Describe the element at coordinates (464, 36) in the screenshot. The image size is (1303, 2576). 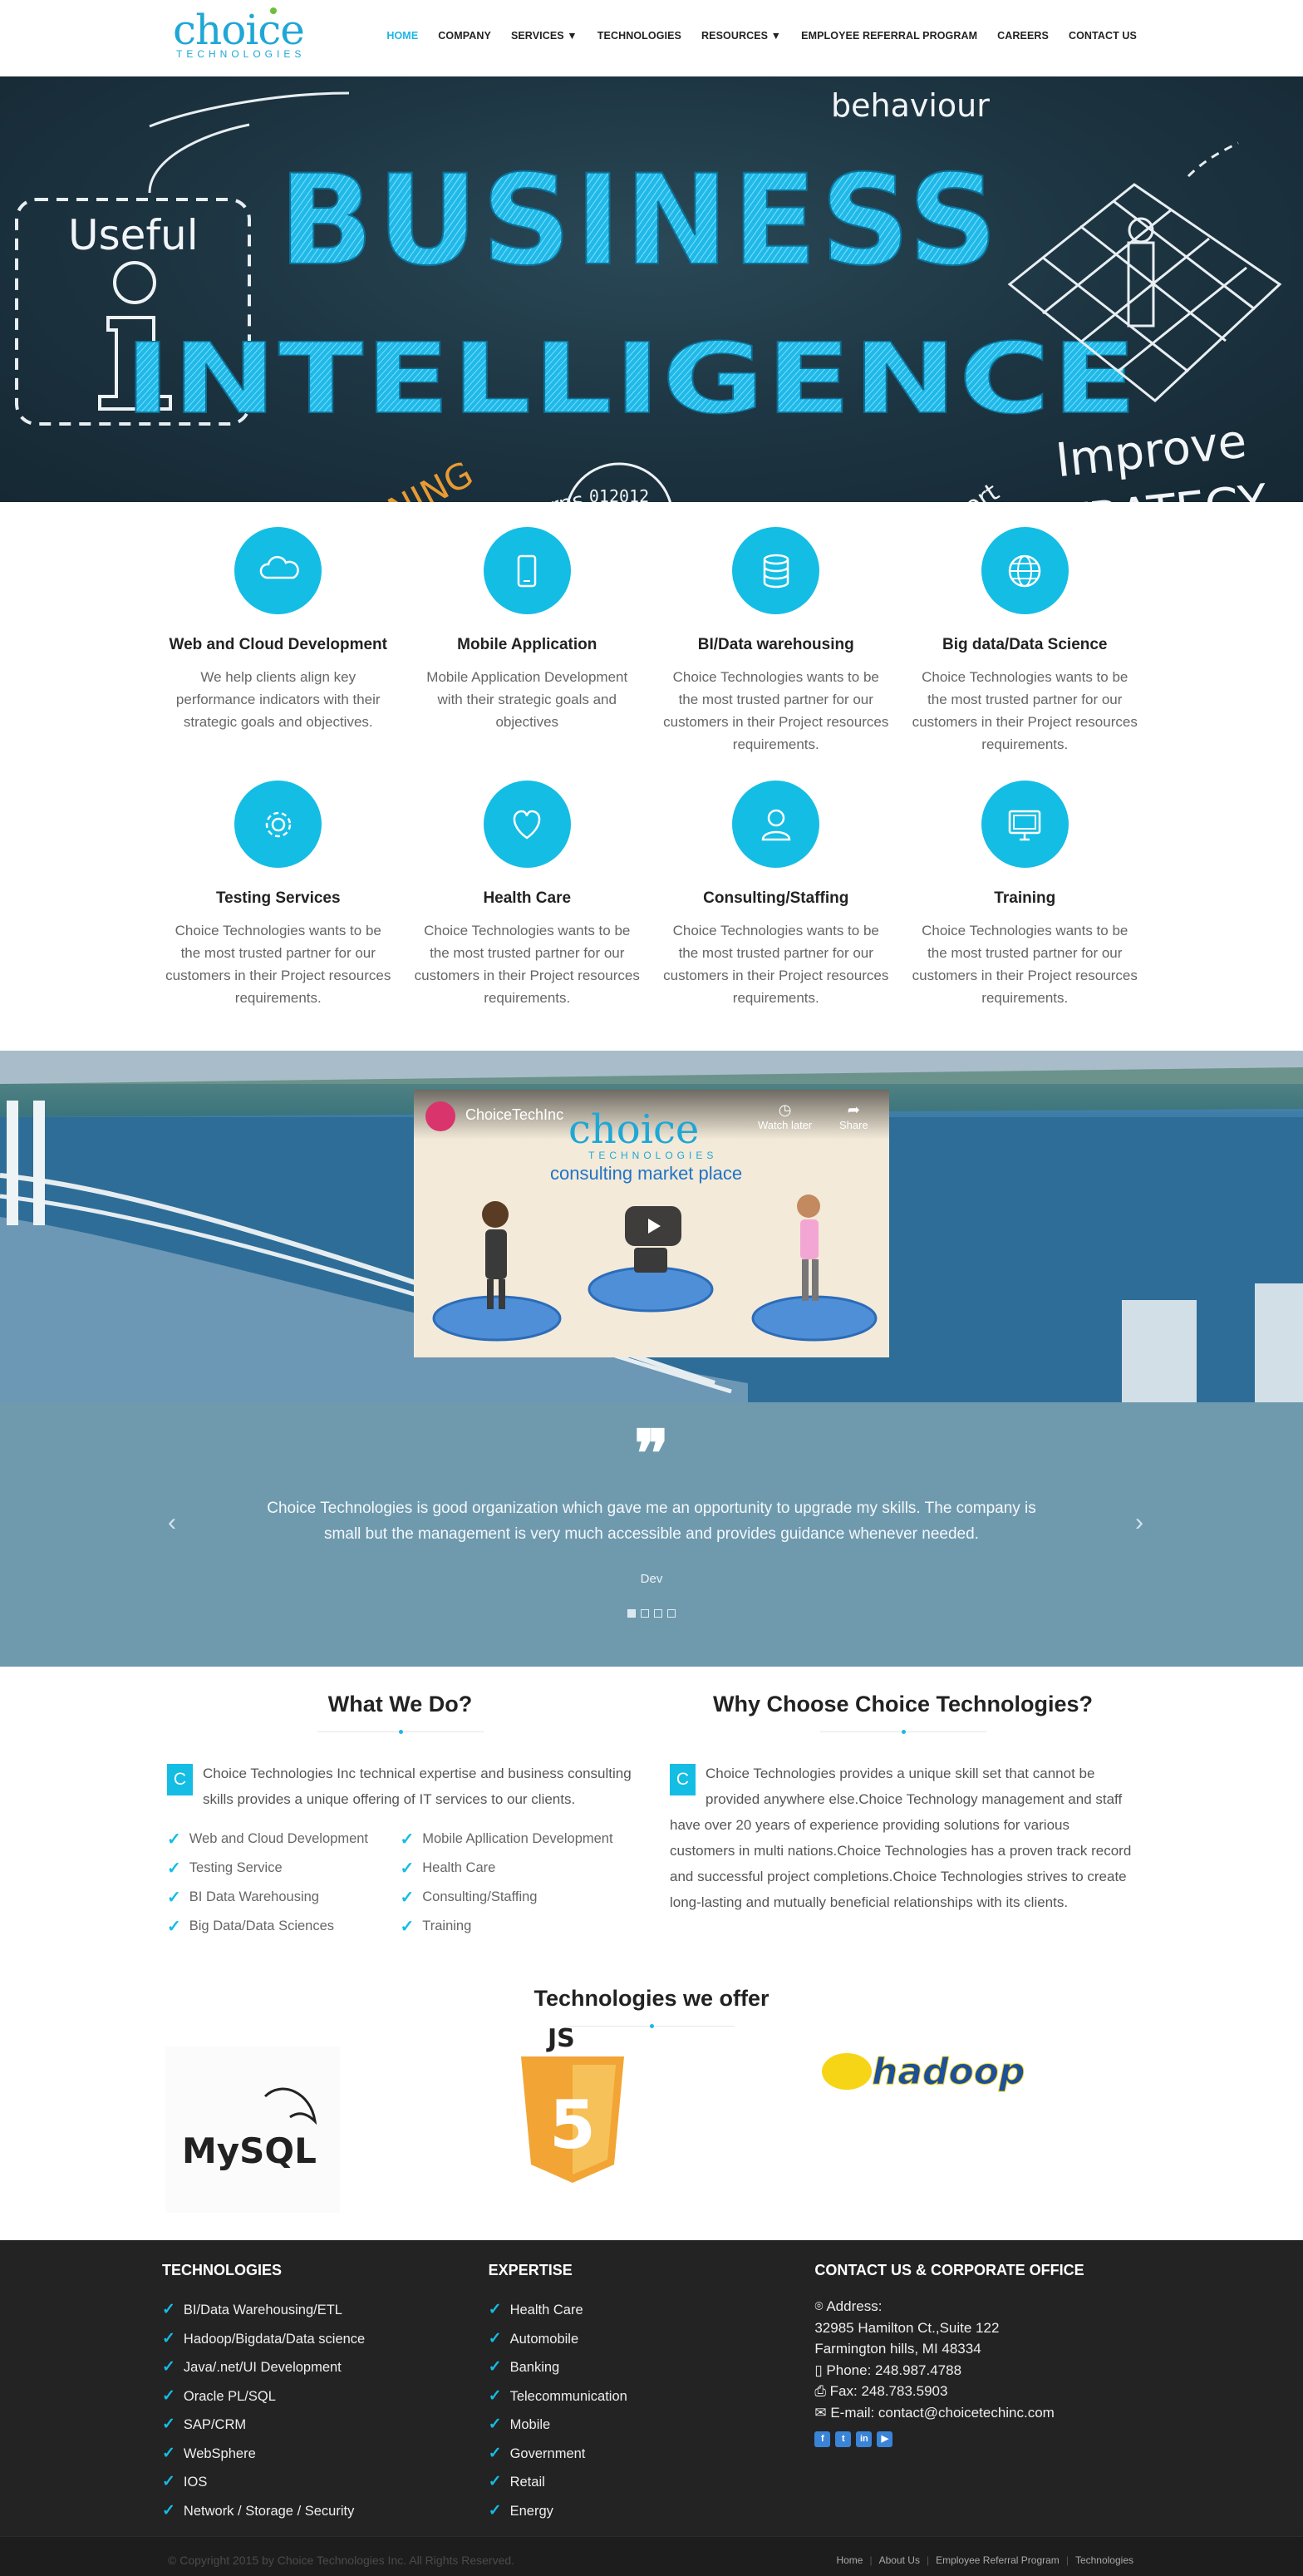
I see `nav-item-company: COMPANY` at that location.